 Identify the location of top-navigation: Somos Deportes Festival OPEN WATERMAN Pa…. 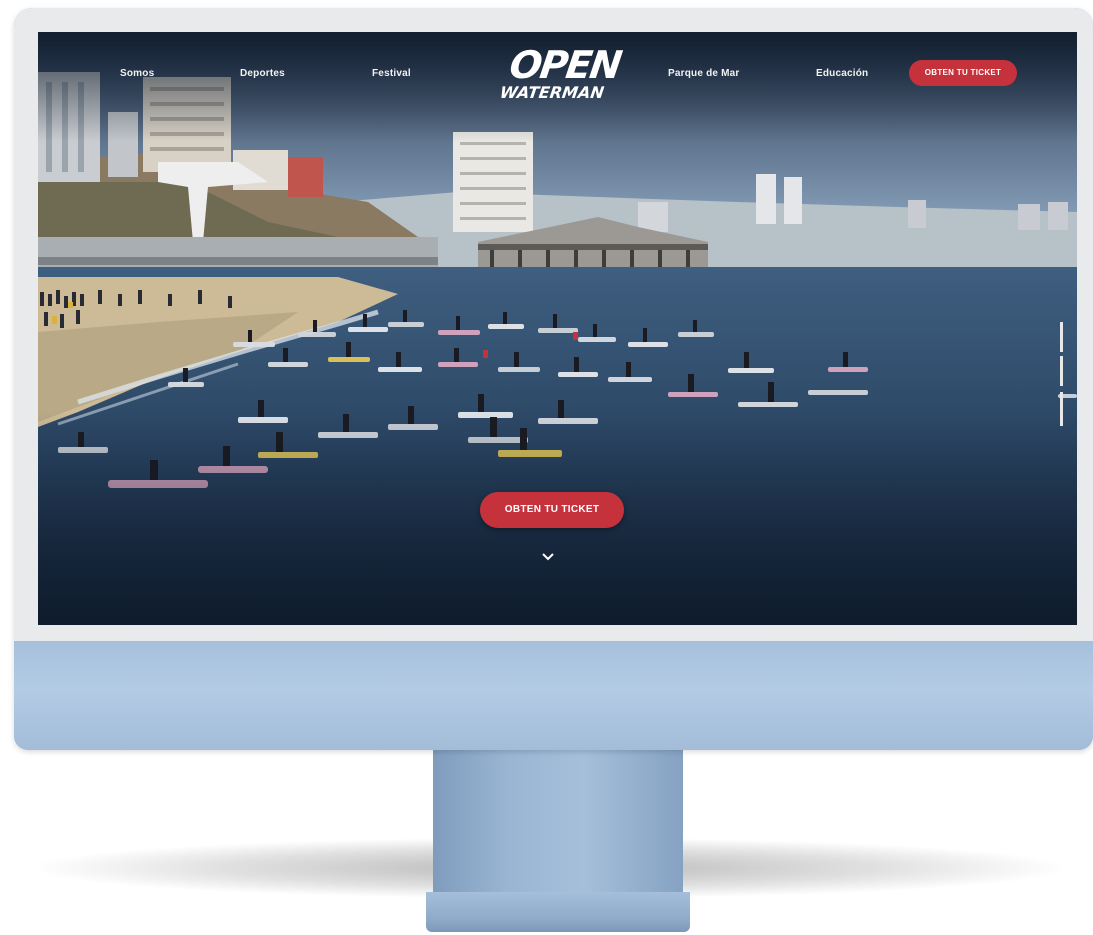
(557, 77).